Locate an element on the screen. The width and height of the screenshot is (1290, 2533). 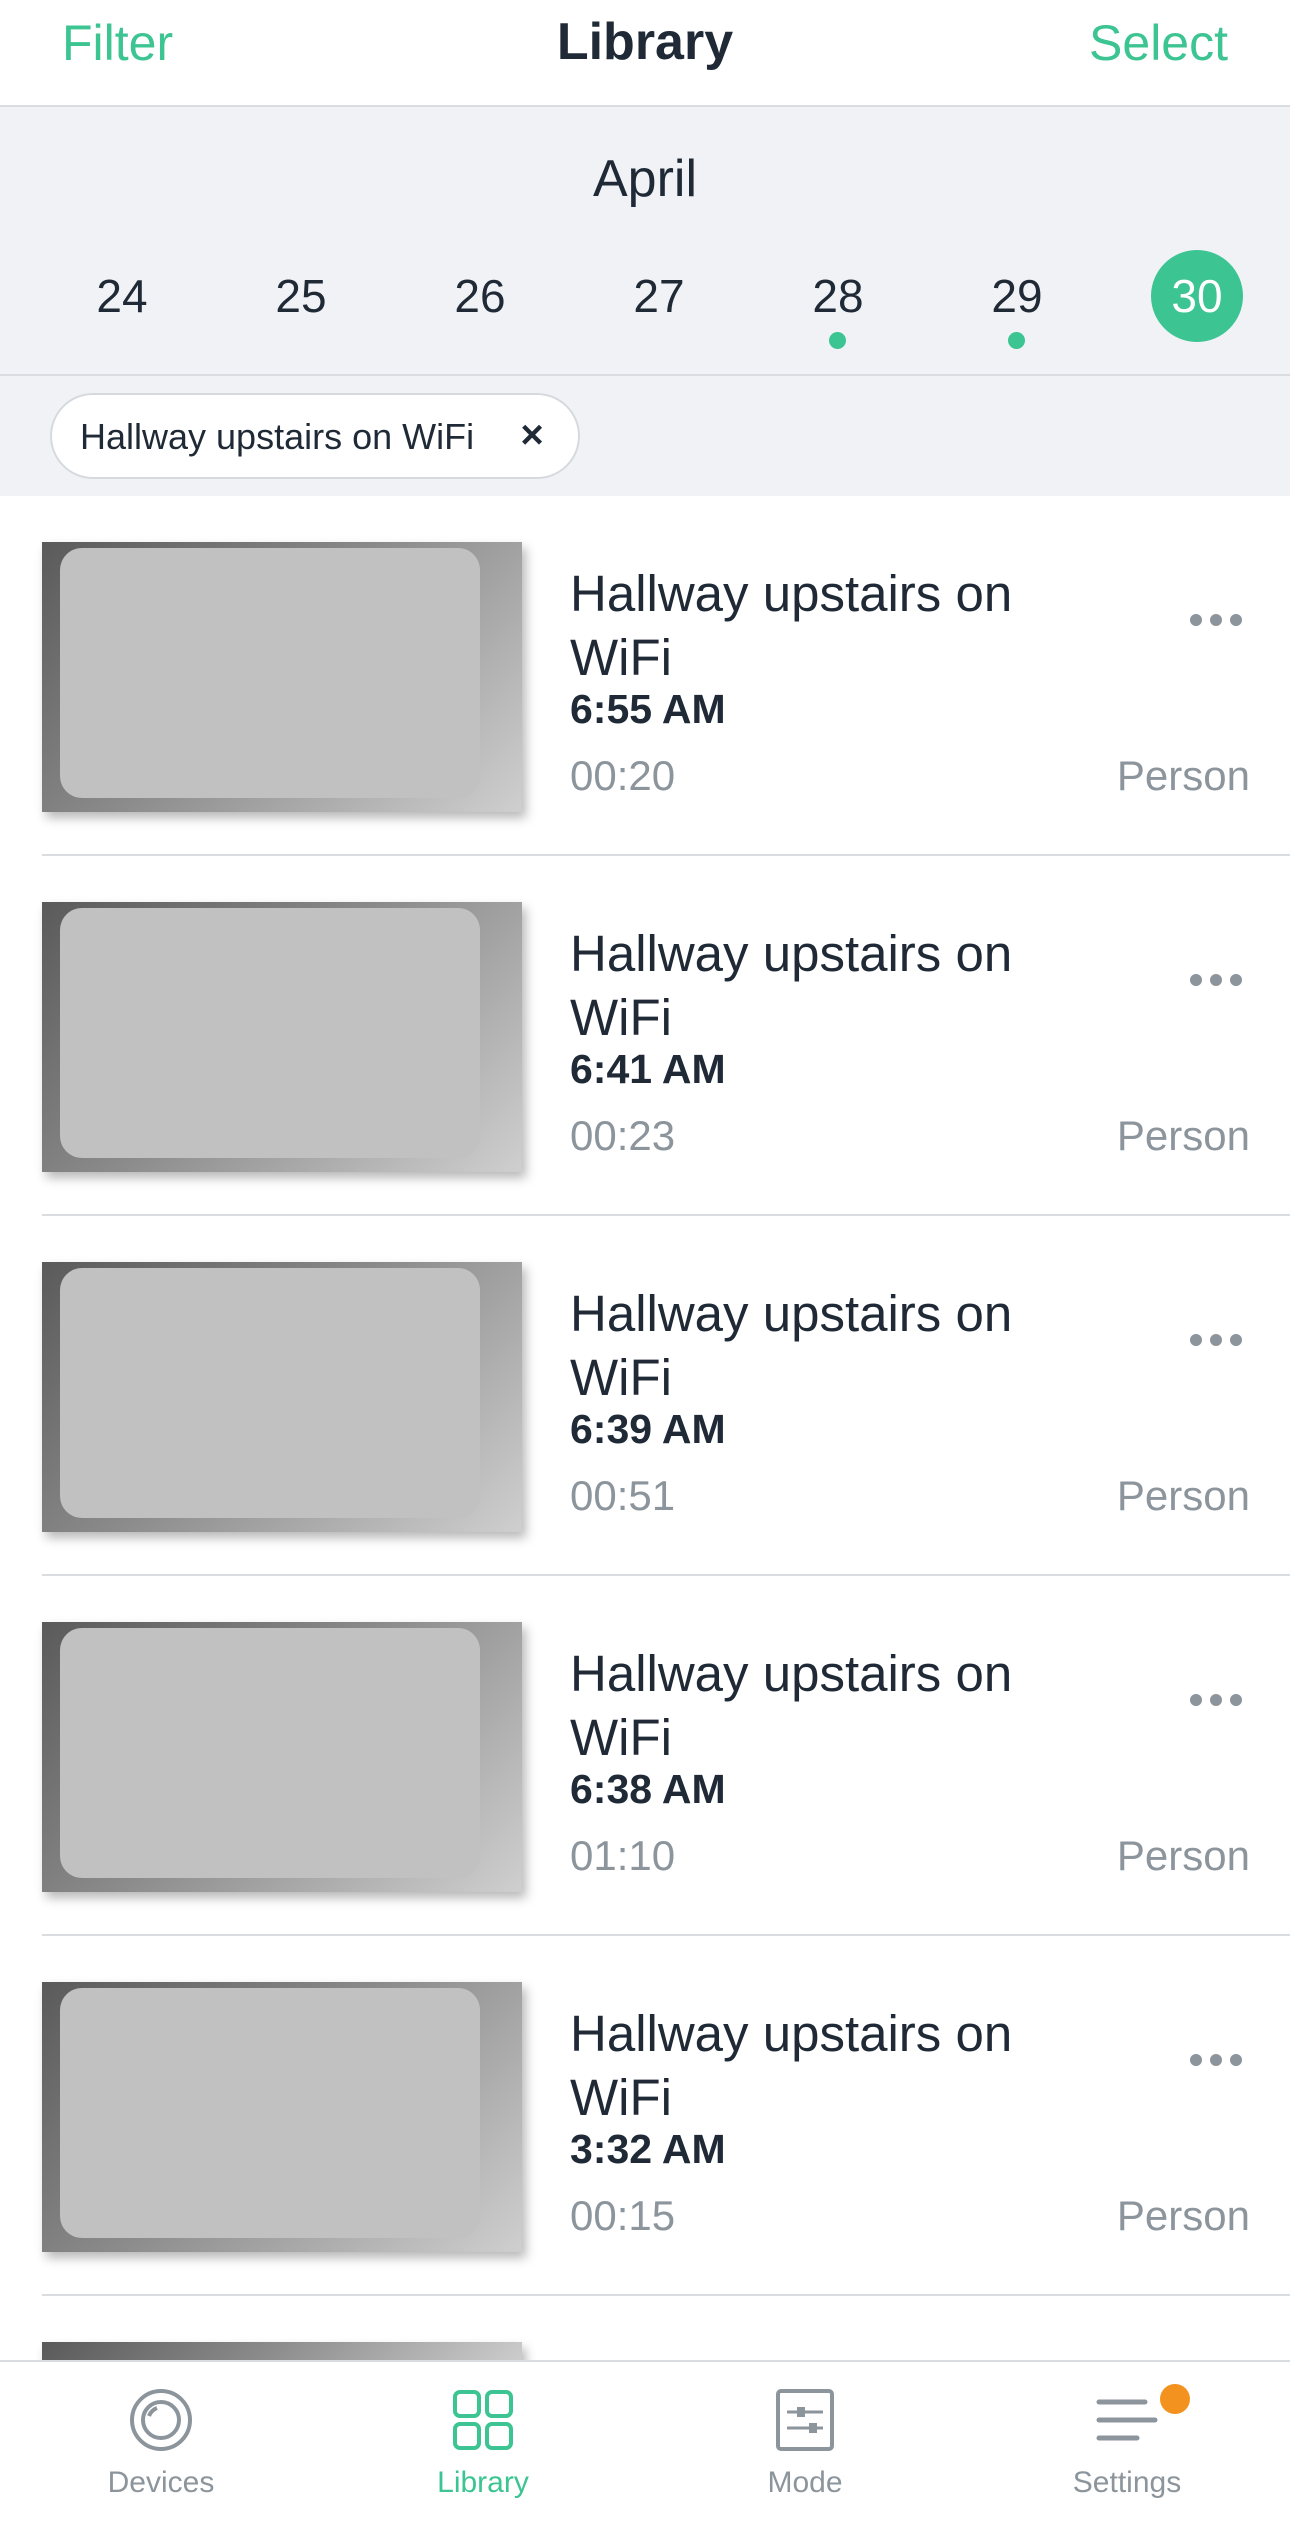
tab-label-devices: Devices is located at coordinates (161, 2482).